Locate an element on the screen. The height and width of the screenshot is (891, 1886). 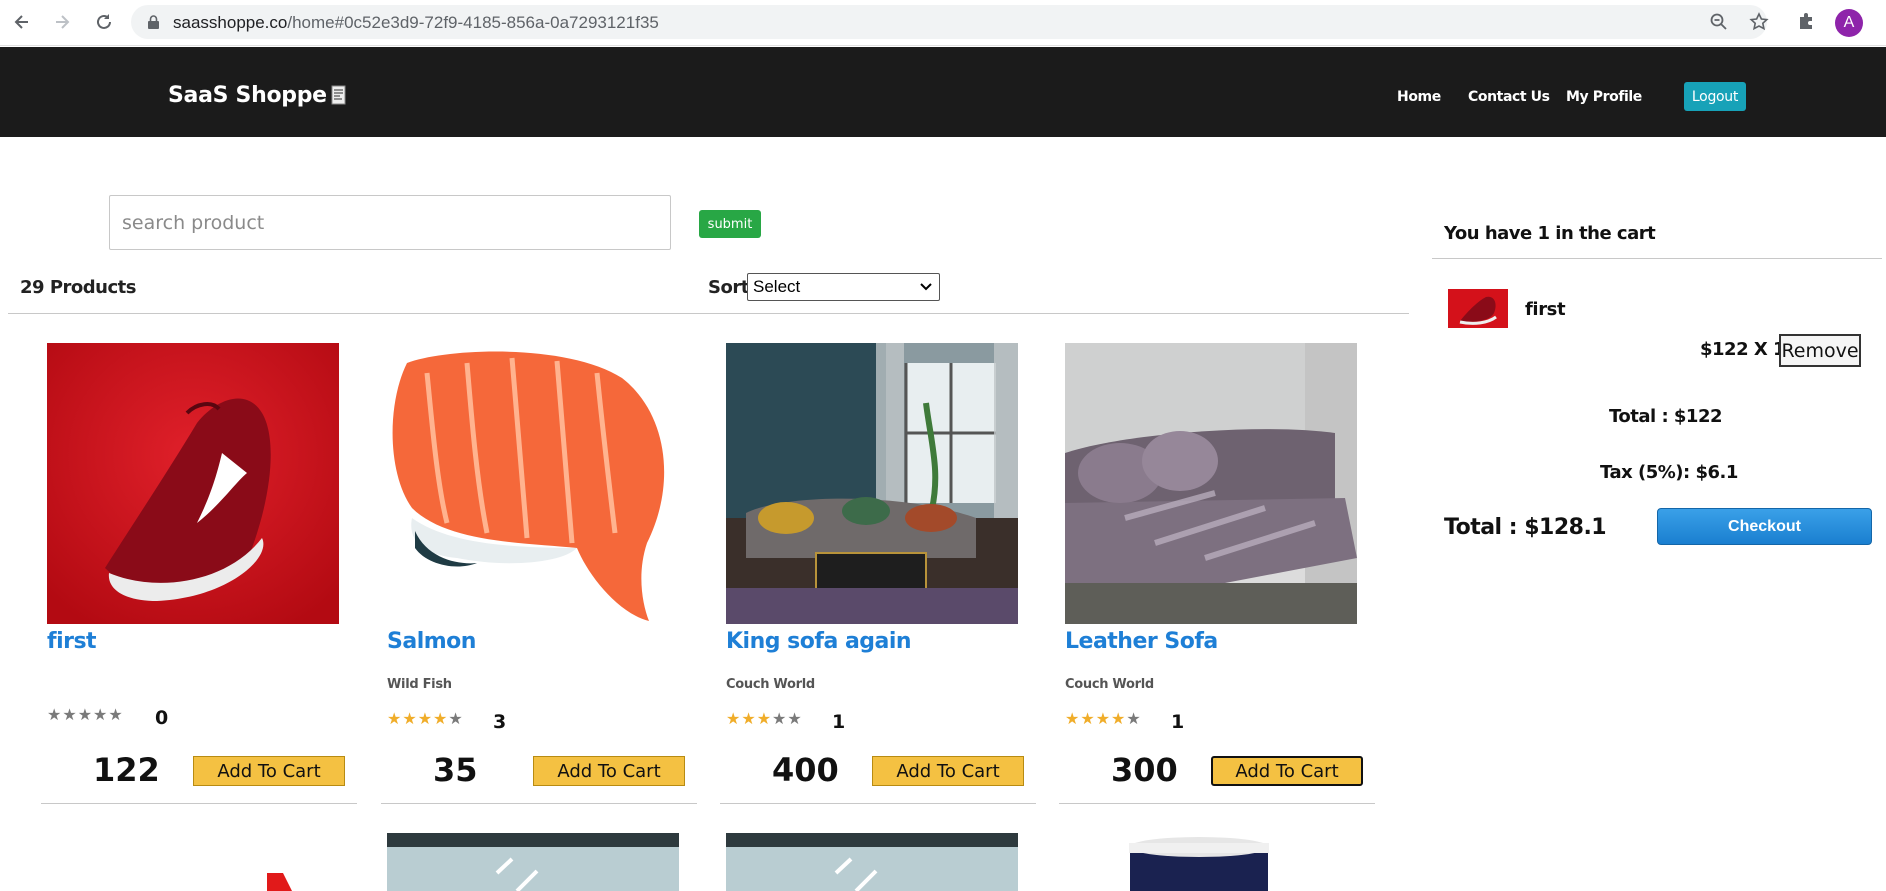
sort-select-value: Select is located at coordinates (777, 286).